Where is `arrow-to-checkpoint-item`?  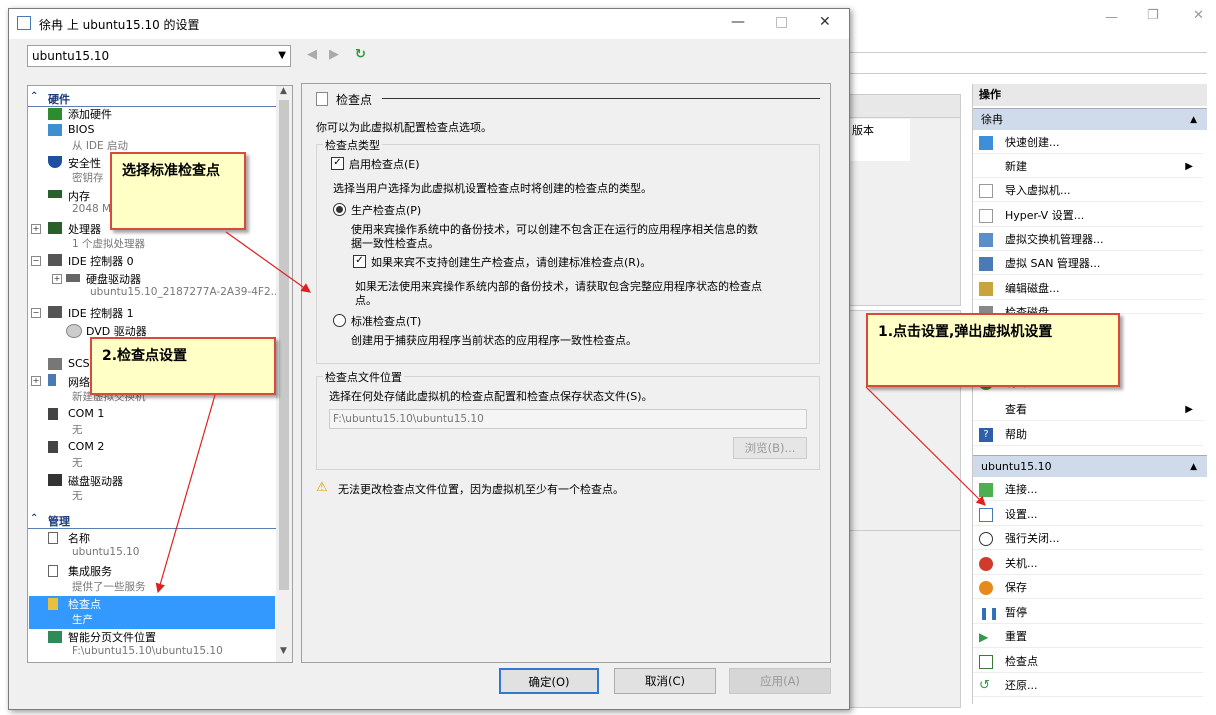
arrow-to-checkpoint-item is located at coordinates (185, 494).